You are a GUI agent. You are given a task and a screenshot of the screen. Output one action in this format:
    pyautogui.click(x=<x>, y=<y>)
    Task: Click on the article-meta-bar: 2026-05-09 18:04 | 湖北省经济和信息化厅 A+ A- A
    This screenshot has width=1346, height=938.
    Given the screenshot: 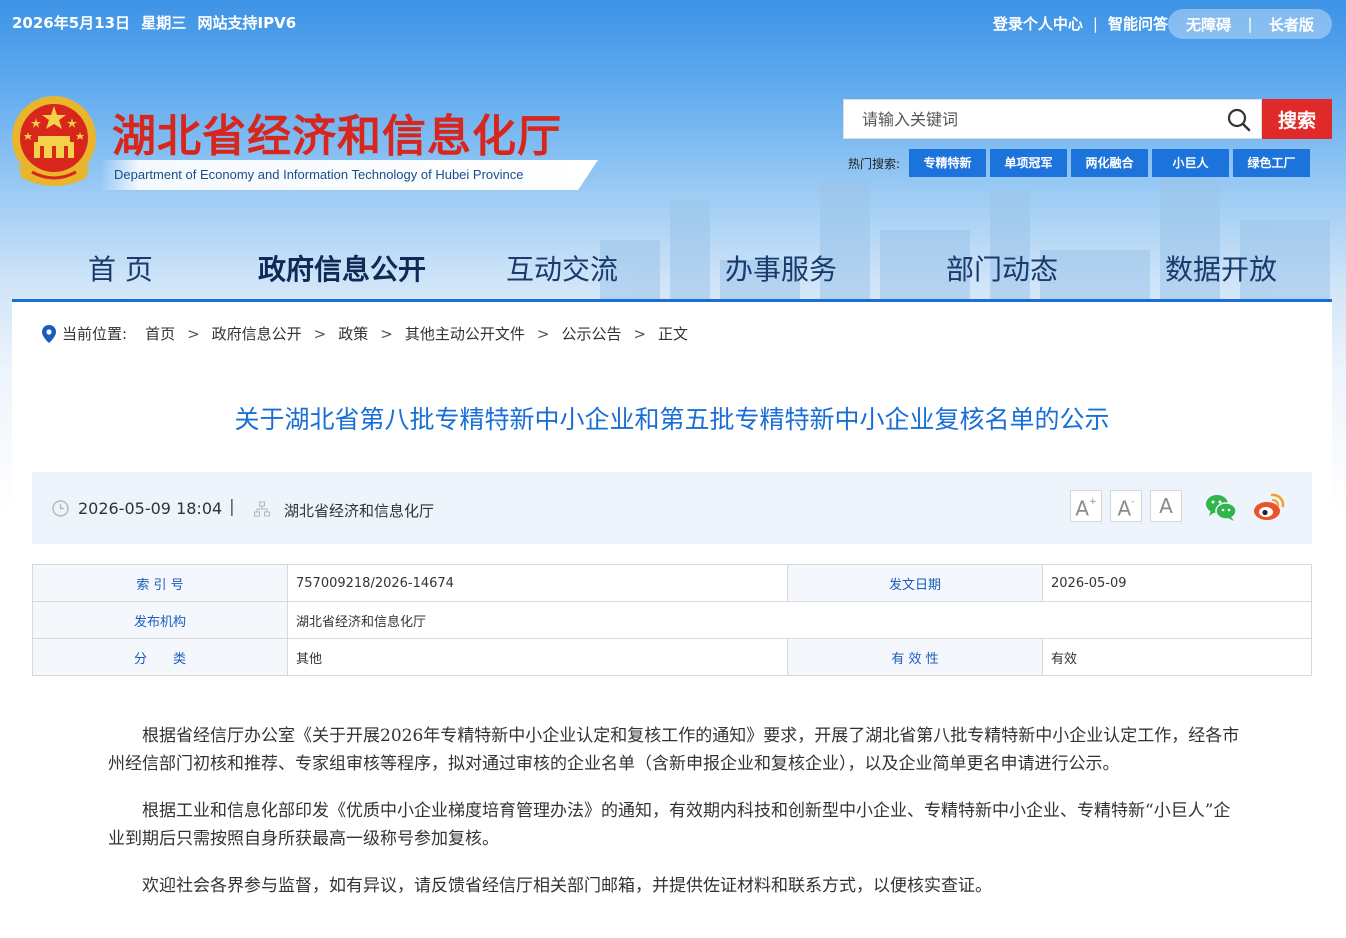 What is the action you would take?
    pyautogui.click(x=672, y=508)
    